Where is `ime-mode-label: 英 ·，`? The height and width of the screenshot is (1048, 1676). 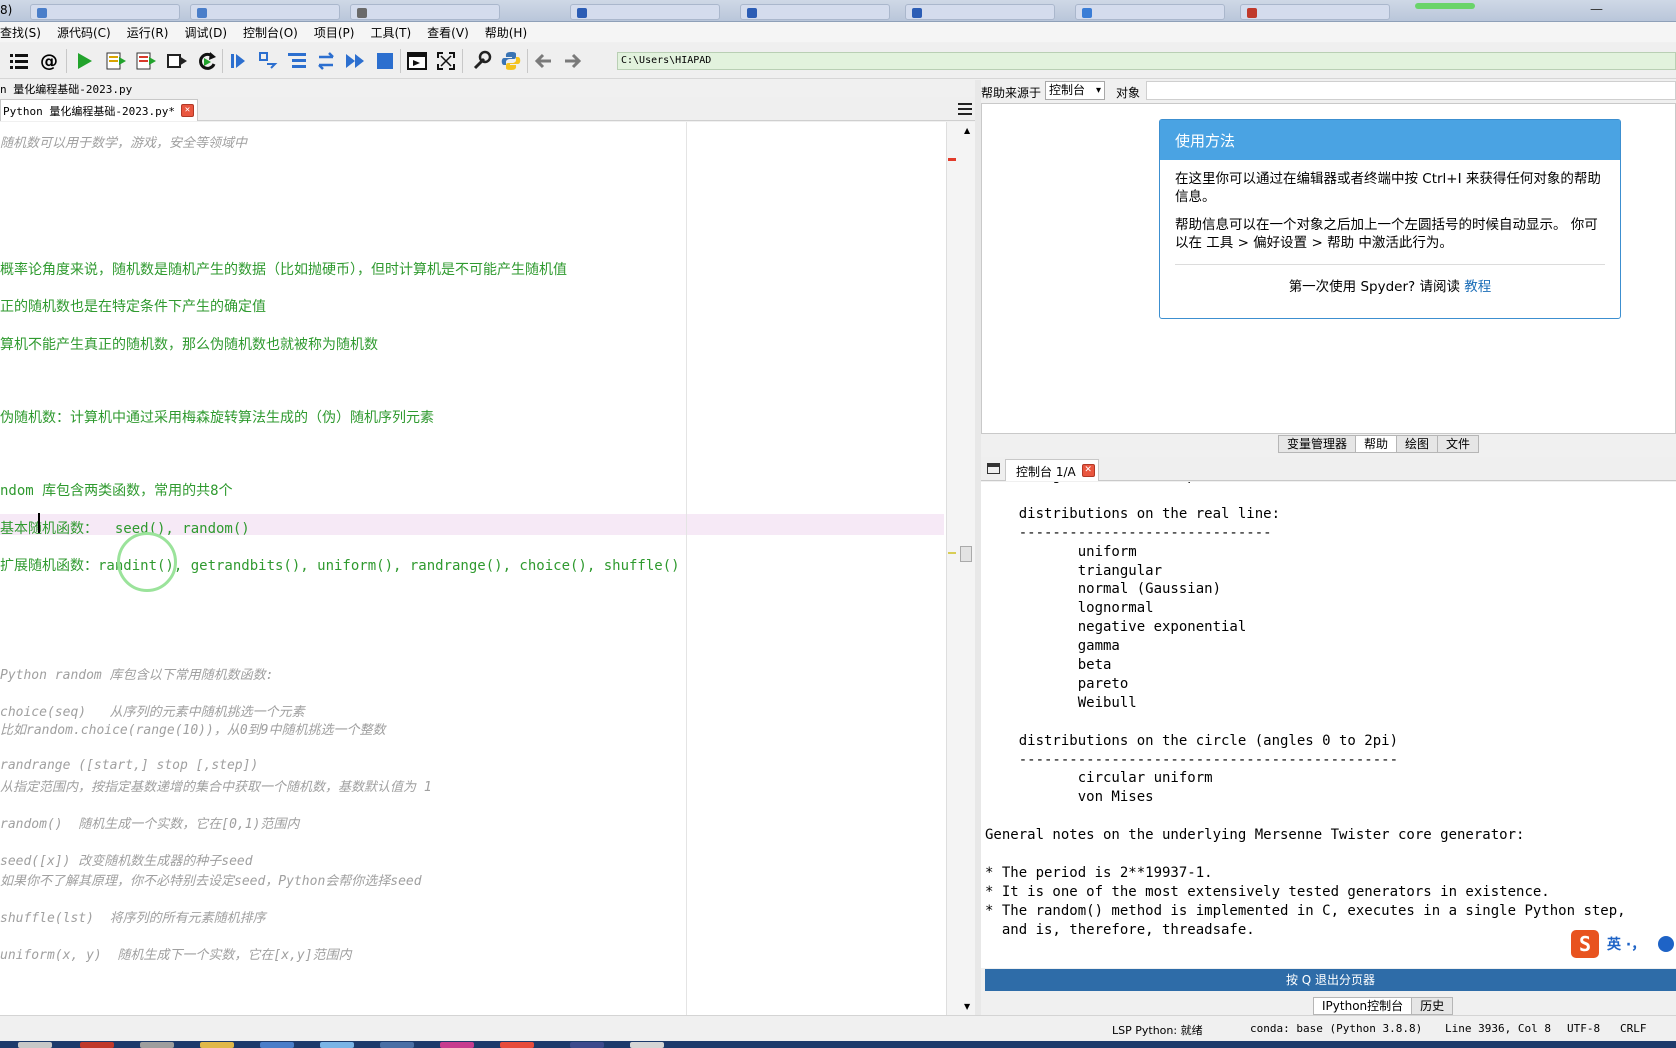
ime-mode-label: 英 ·， is located at coordinates (1626, 944).